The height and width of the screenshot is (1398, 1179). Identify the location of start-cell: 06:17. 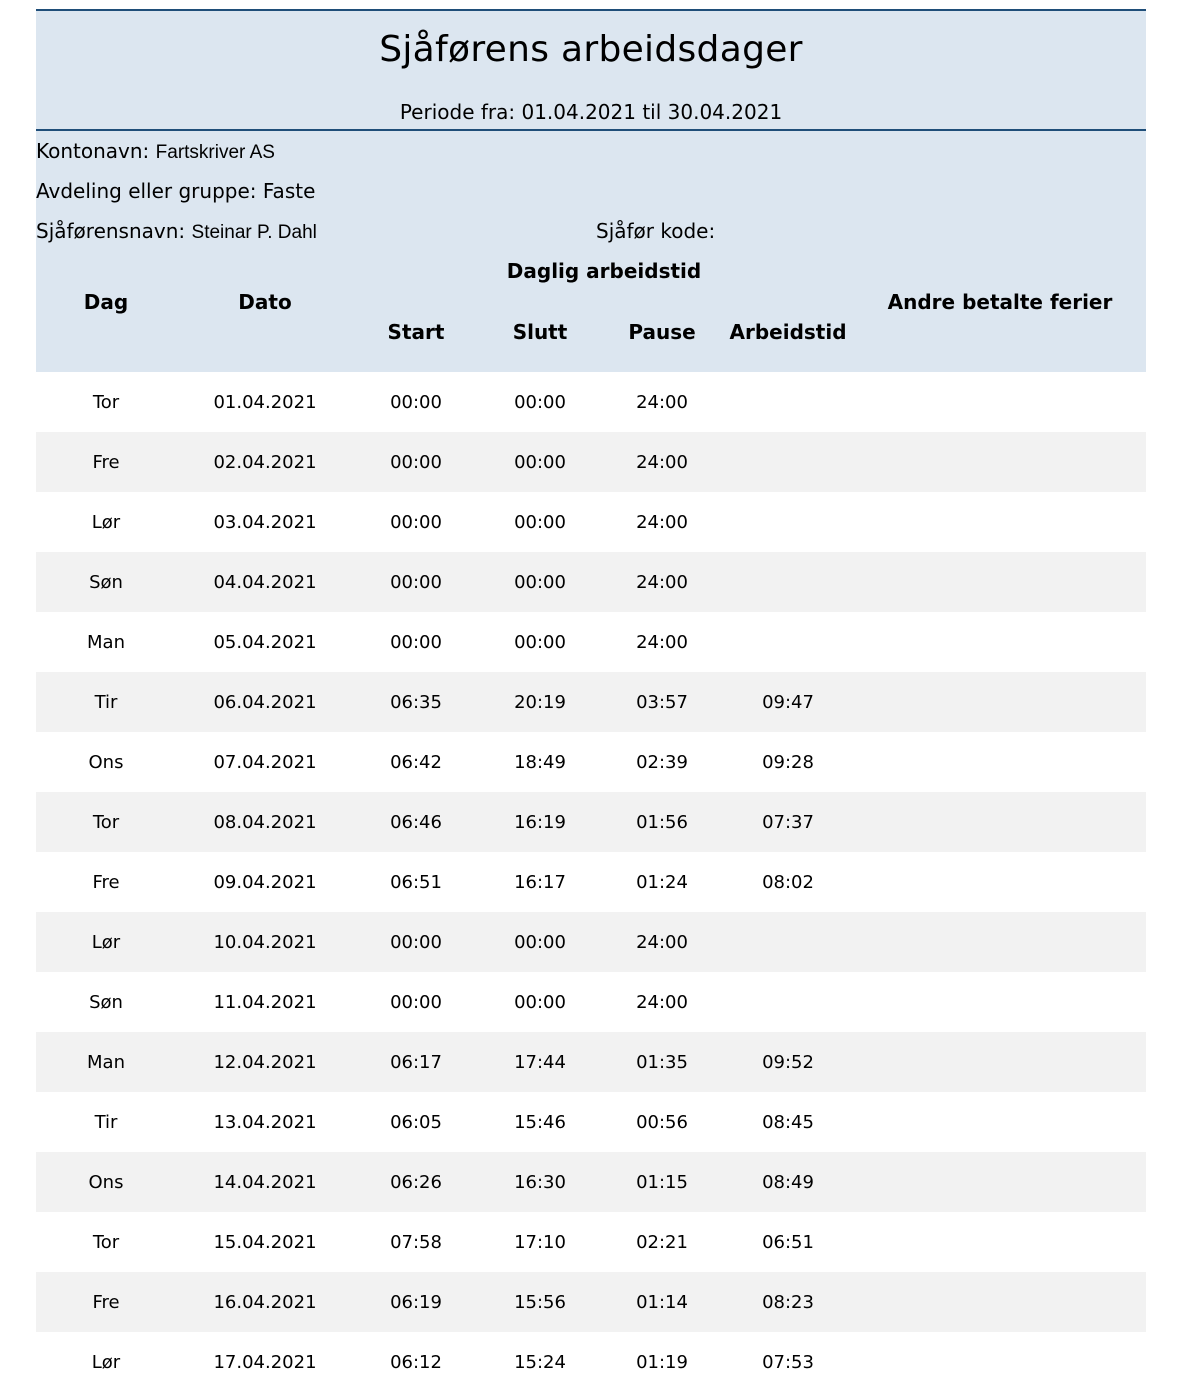
(416, 1062).